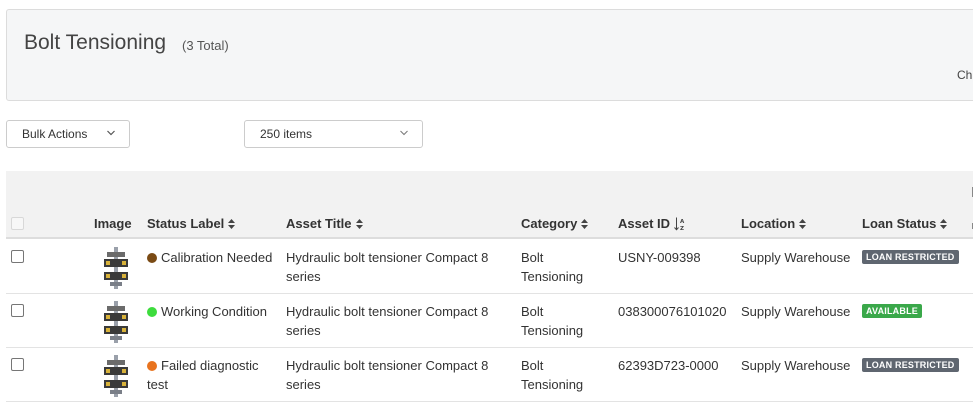 The height and width of the screenshot is (408, 973). Describe the element at coordinates (659, 257) in the screenshot. I see `asset-id-cell: USNY-009398` at that location.